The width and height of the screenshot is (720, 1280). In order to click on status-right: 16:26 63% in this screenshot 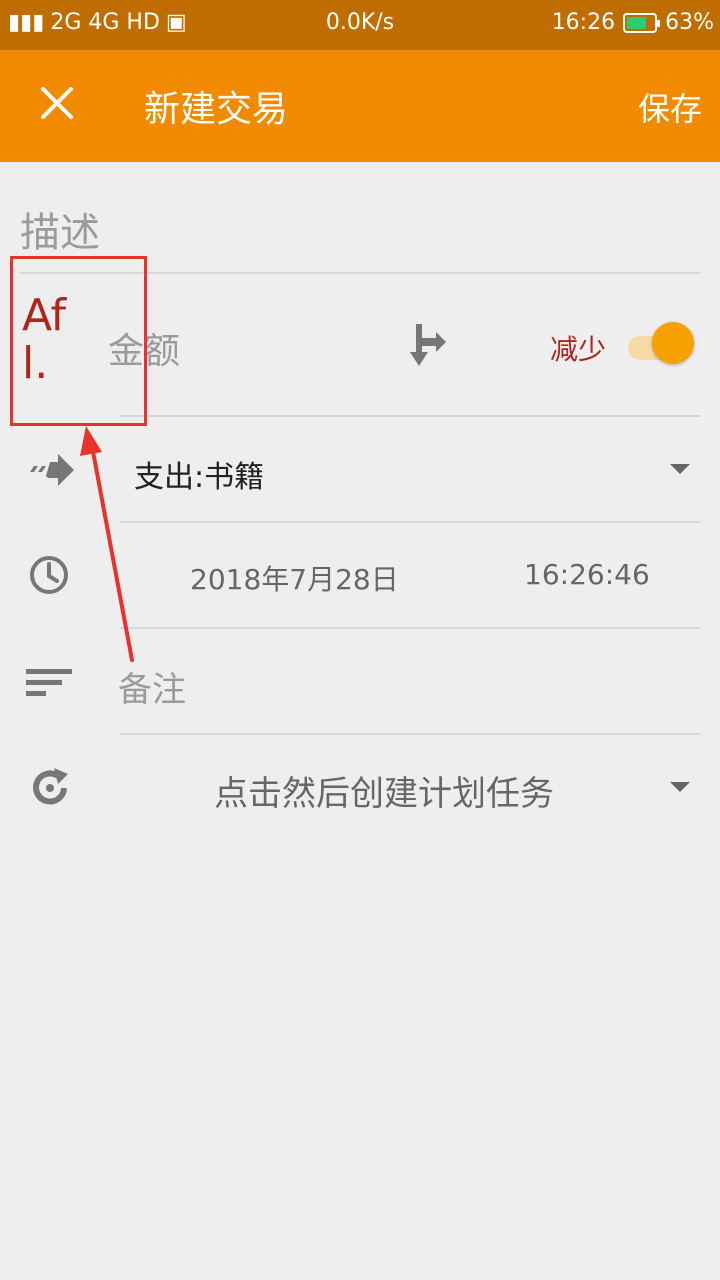, I will do `click(633, 22)`.